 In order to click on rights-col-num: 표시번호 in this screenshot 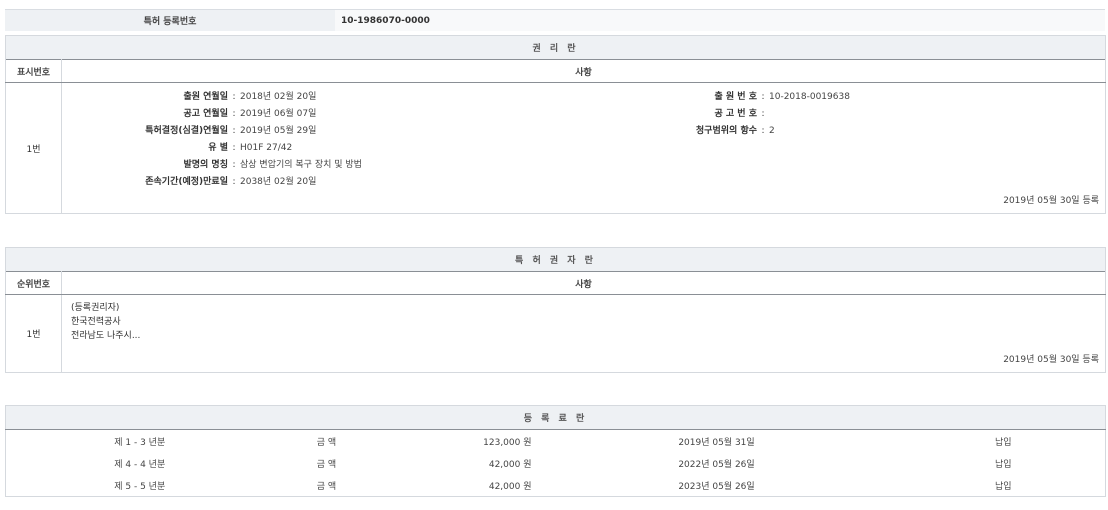, I will do `click(34, 71)`.